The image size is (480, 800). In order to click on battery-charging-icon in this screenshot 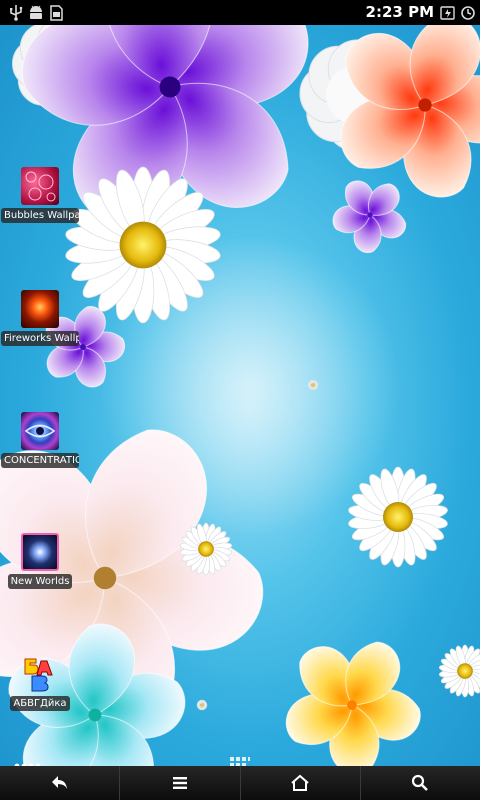, I will do `click(447, 13)`.